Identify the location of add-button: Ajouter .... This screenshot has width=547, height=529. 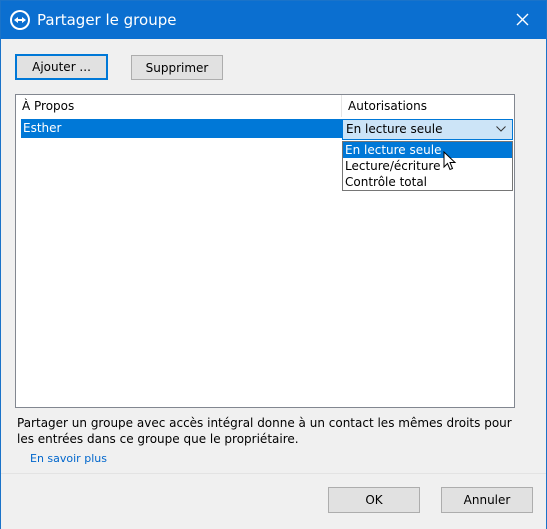
(61, 67).